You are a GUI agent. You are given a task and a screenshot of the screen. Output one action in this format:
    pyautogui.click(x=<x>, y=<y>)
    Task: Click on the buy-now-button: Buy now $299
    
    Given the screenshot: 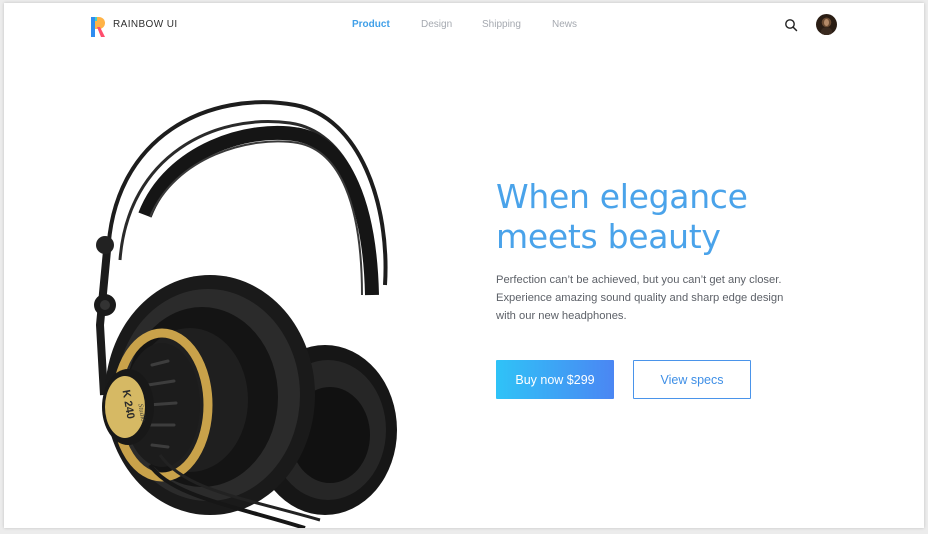 What is the action you would take?
    pyautogui.click(x=555, y=379)
    